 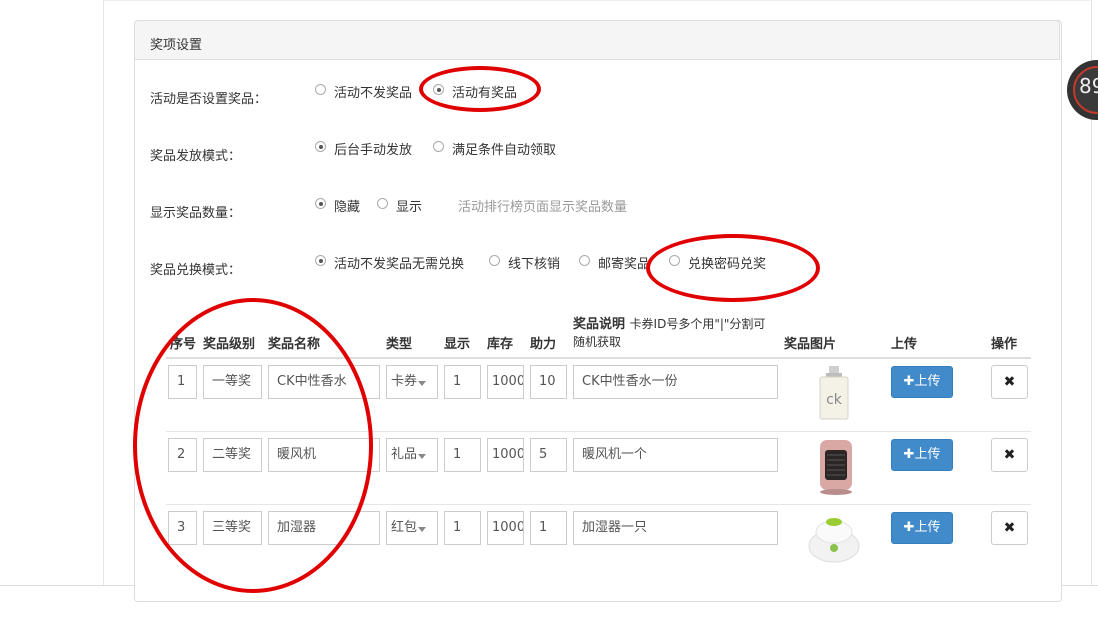 I want to click on floating-counter-badge: 89, so click(x=1082, y=90).